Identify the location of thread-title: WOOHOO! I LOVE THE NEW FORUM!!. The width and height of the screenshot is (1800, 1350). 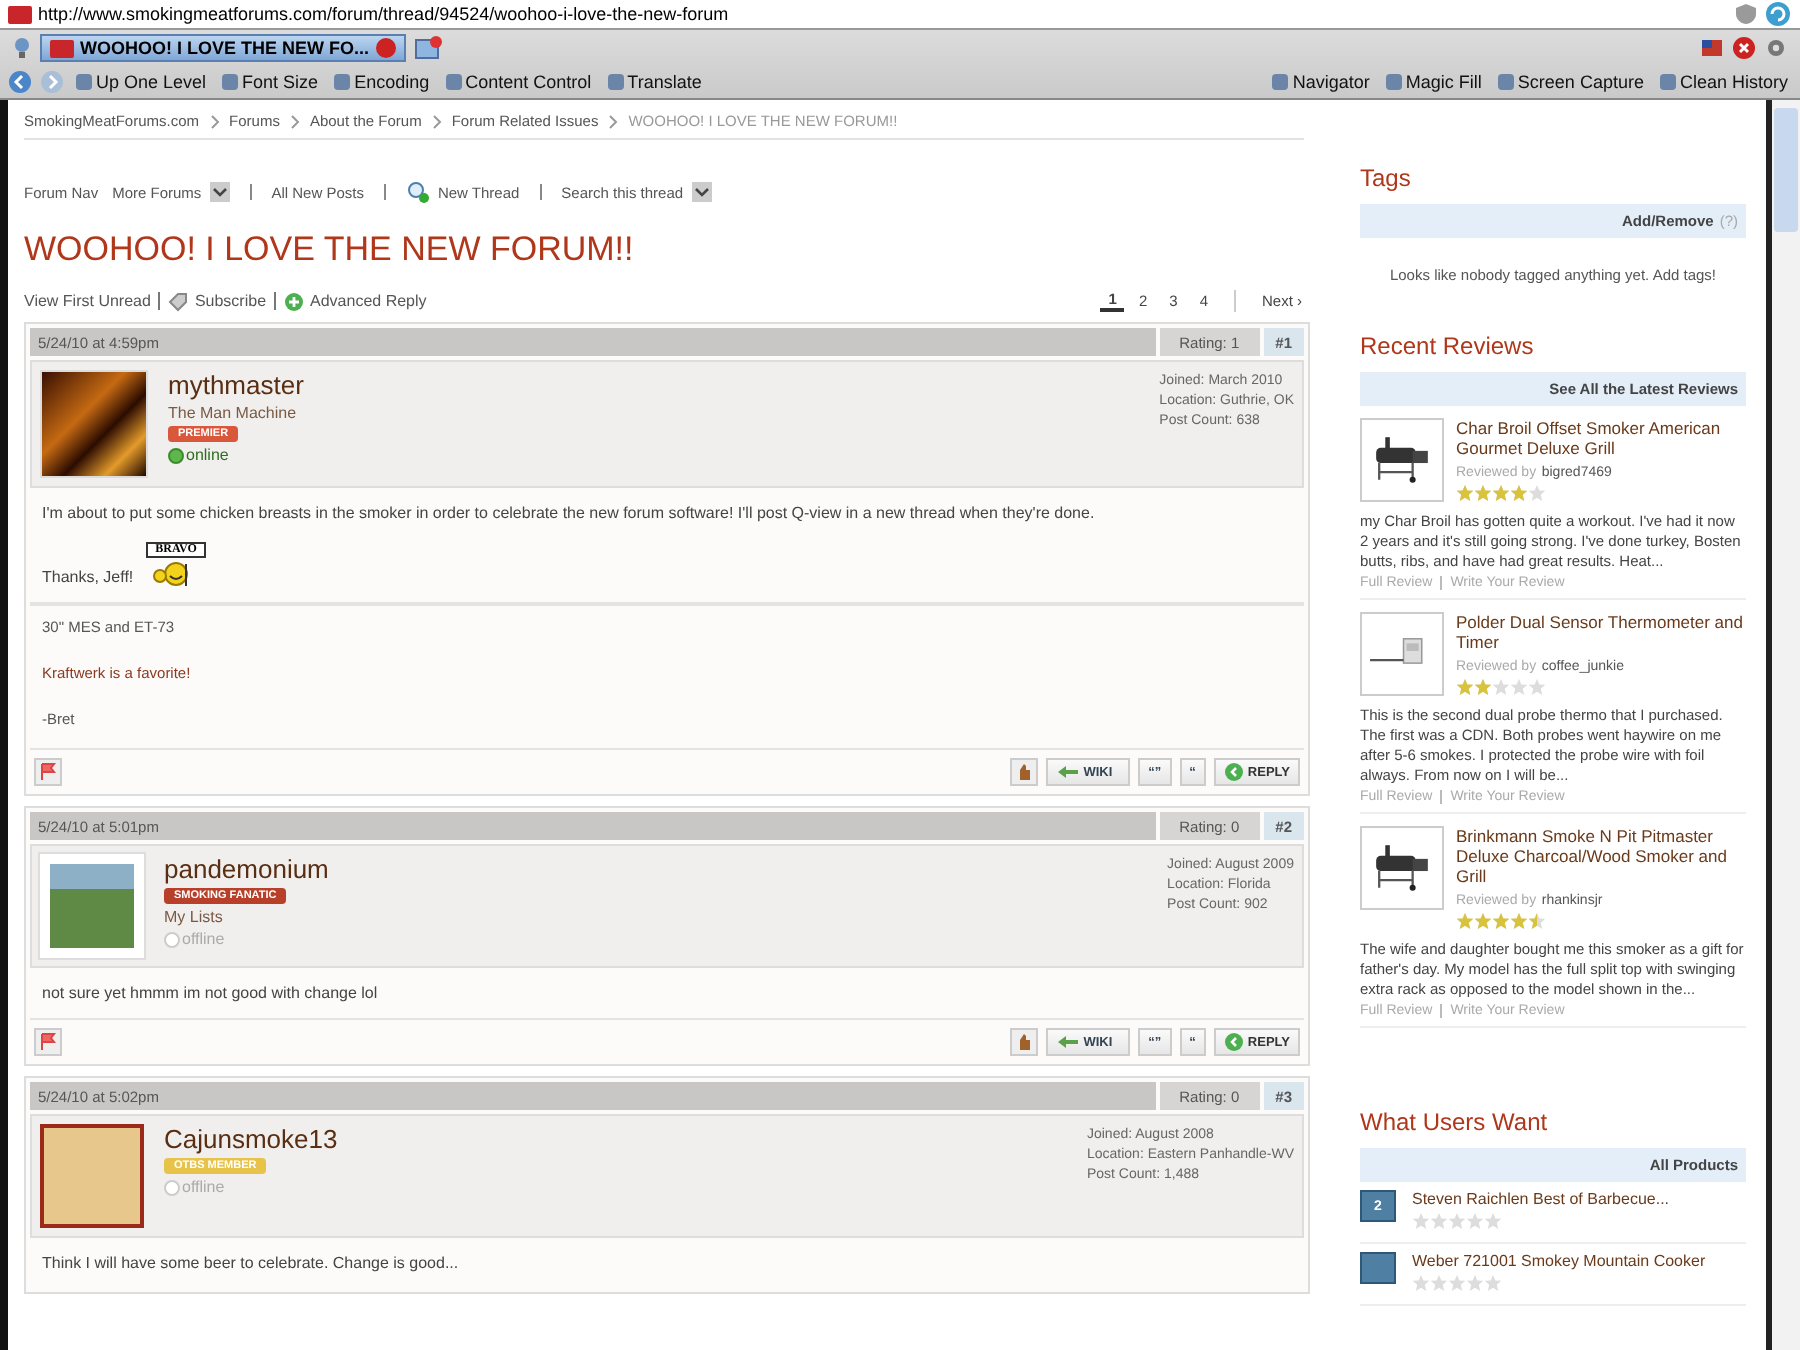
(330, 250).